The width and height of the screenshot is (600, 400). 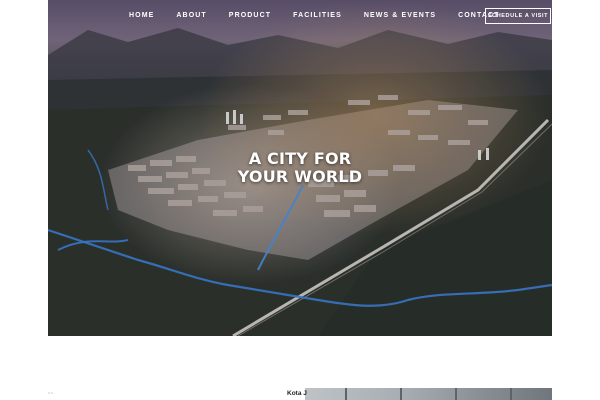 What do you see at coordinates (191, 15) in the screenshot?
I see `nav-about: ABOUT` at bounding box center [191, 15].